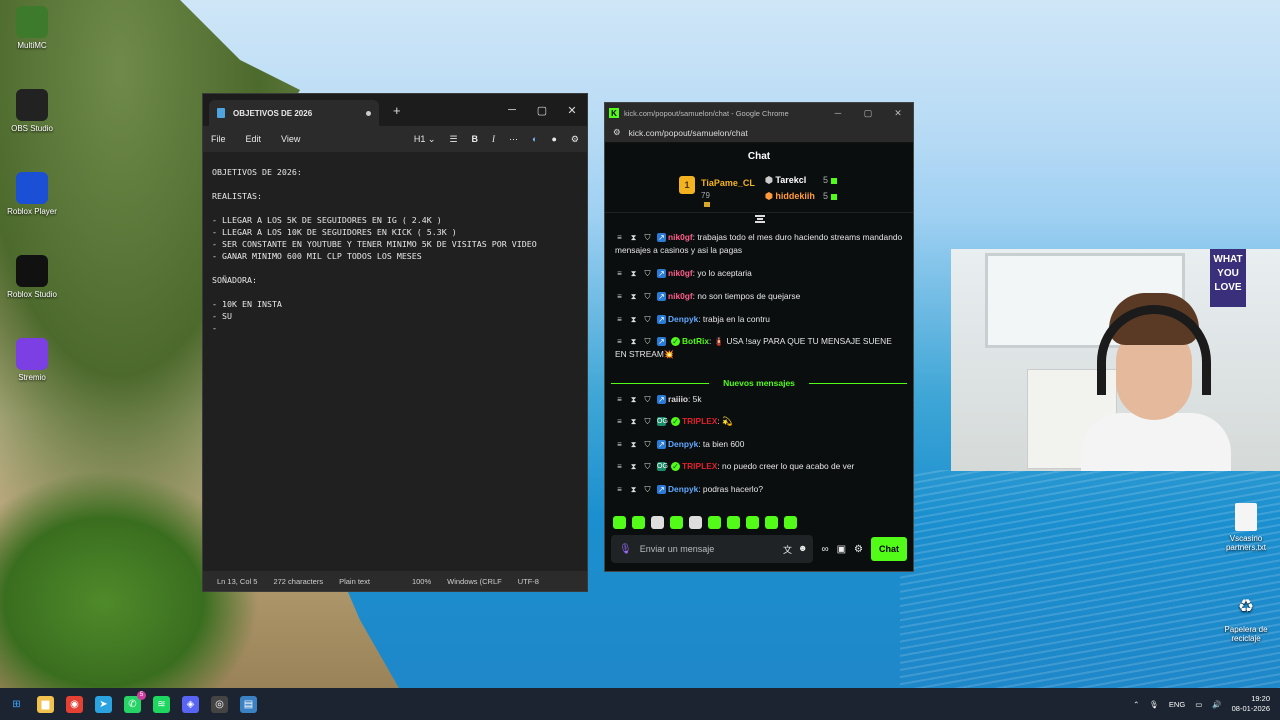 The height and width of the screenshot is (720, 1280). I want to click on notepad-icon: ▤, so click(248, 704).